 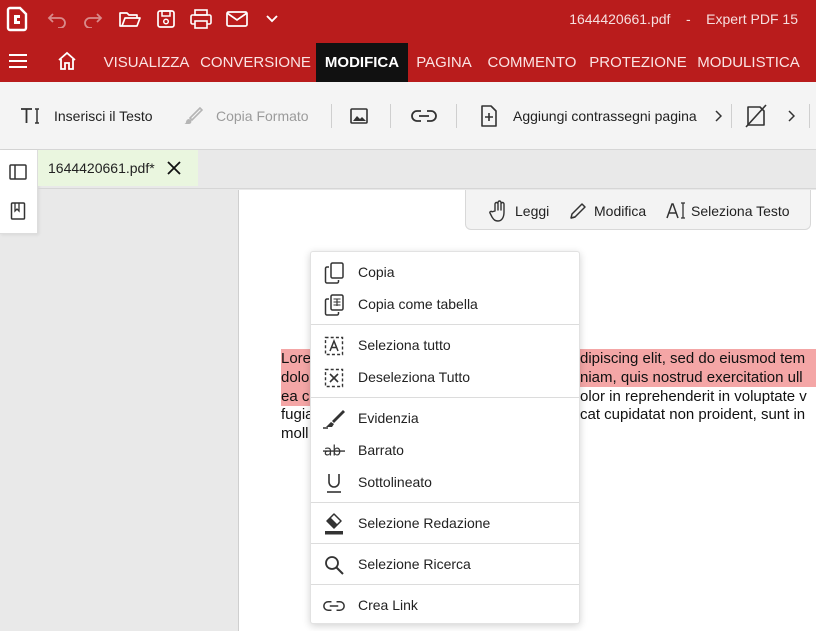 What do you see at coordinates (193, 116) in the screenshot?
I see `format-brush-icon` at bounding box center [193, 116].